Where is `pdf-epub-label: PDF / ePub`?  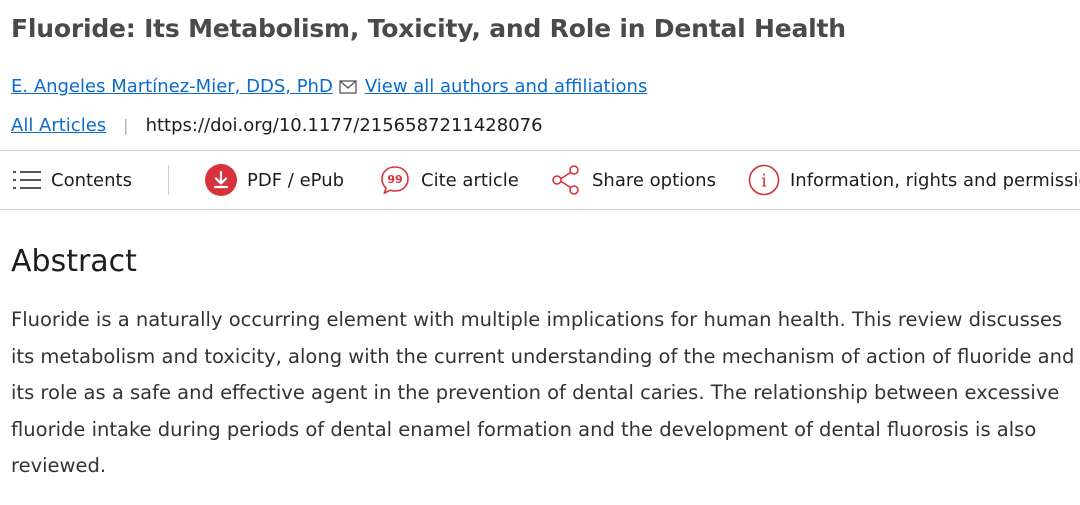 pdf-epub-label: PDF / ePub is located at coordinates (296, 180).